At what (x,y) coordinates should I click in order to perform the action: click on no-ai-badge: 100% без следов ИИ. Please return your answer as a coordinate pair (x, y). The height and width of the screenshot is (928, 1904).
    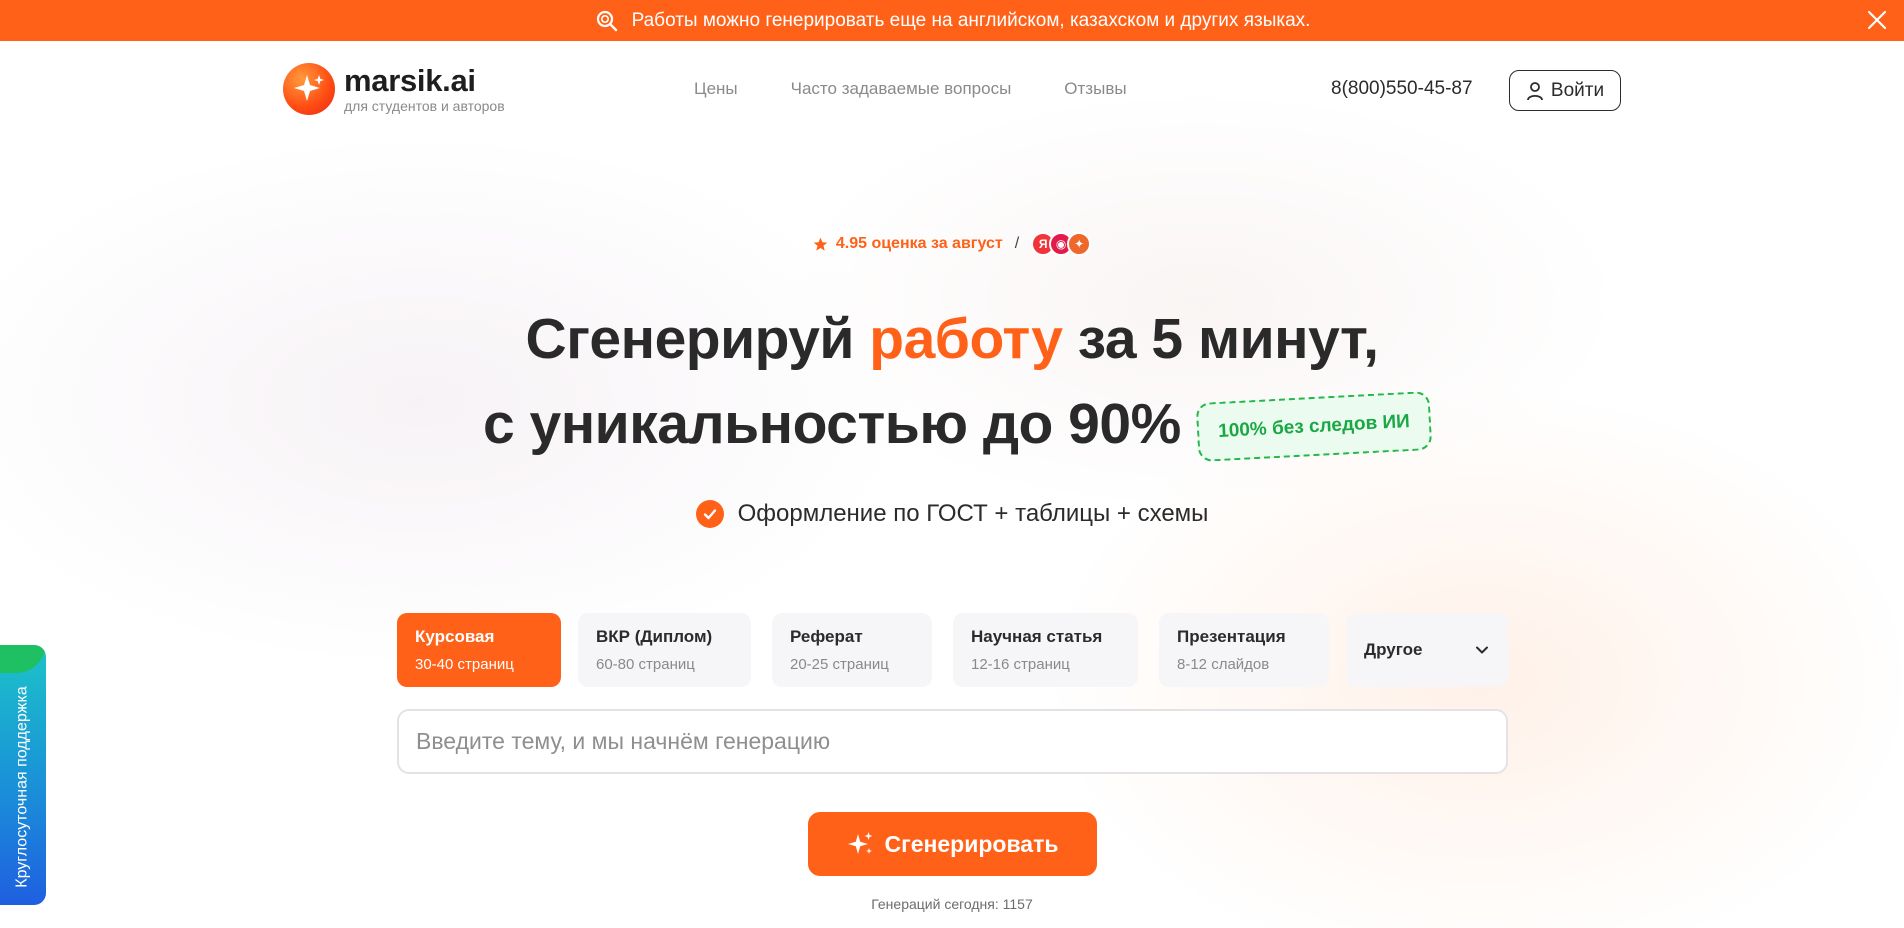
    Looking at the image, I should click on (1314, 426).